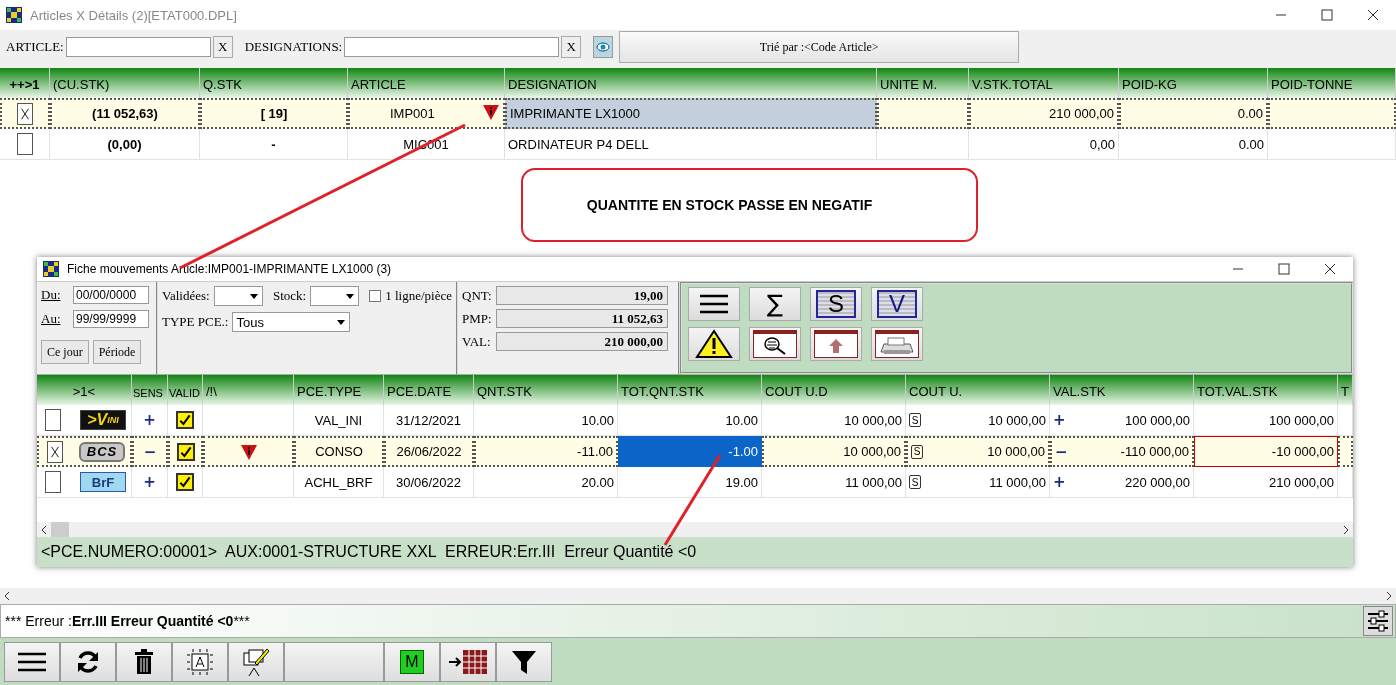 The height and width of the screenshot is (685, 1396). I want to click on table-cell: -10 000,00, so click(1266, 451).